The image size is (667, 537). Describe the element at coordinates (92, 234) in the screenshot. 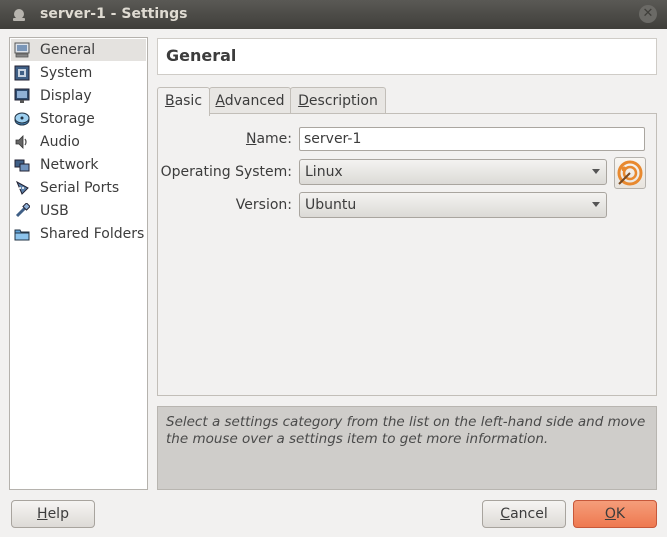

I see `sidebar-item-label: Shared Folders` at that location.